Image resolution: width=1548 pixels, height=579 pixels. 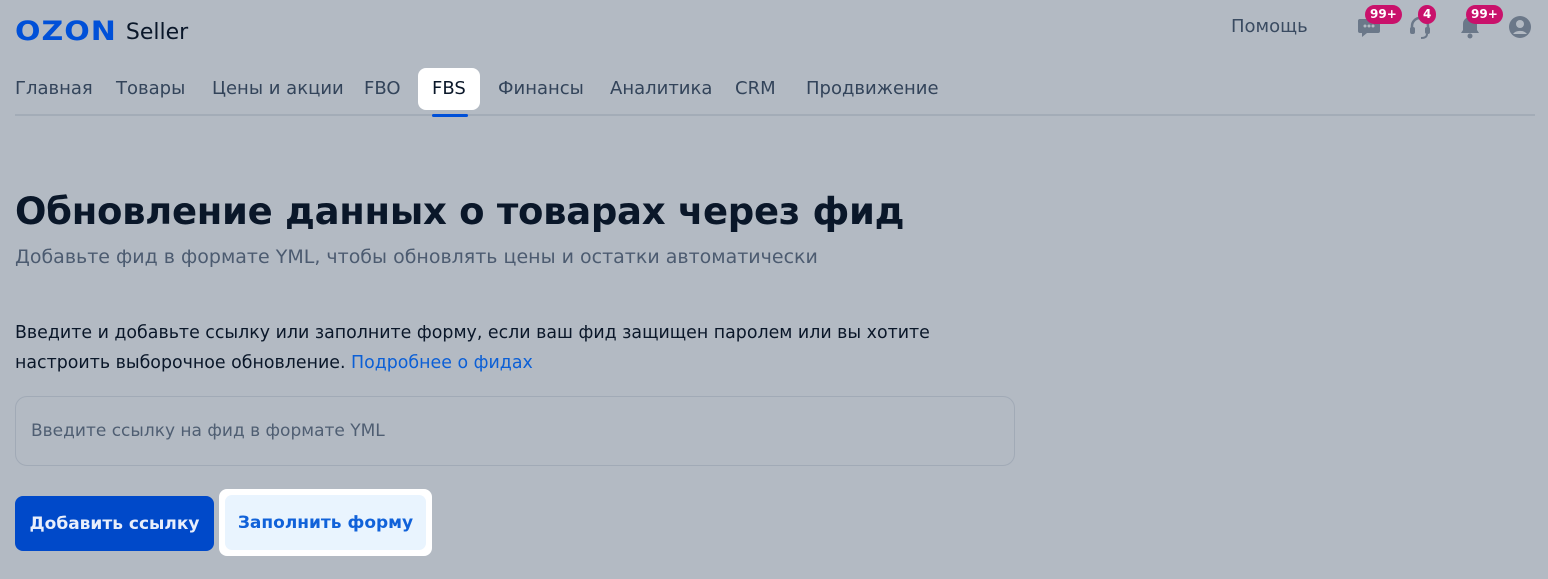 What do you see at coordinates (1422, 23) in the screenshot?
I see `support-button: 4` at bounding box center [1422, 23].